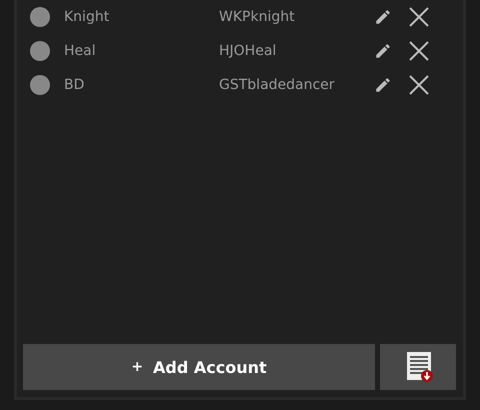 This screenshot has width=480, height=410. I want to click on export-button, so click(418, 367).